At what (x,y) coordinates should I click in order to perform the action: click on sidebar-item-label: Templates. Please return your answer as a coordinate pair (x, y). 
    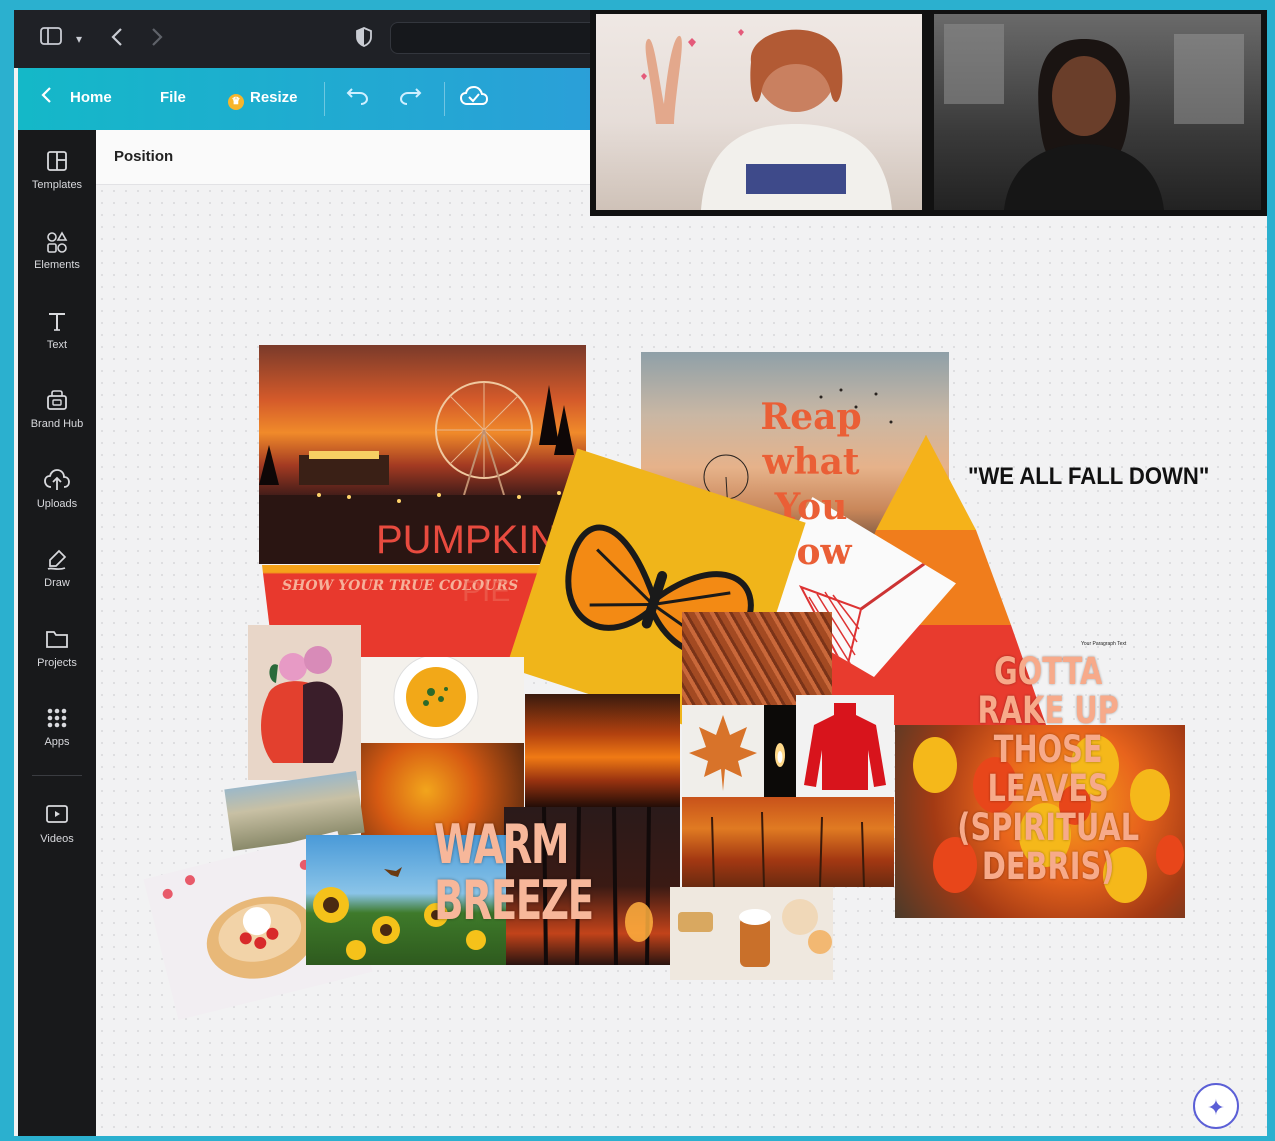
    Looking at the image, I should click on (57, 185).